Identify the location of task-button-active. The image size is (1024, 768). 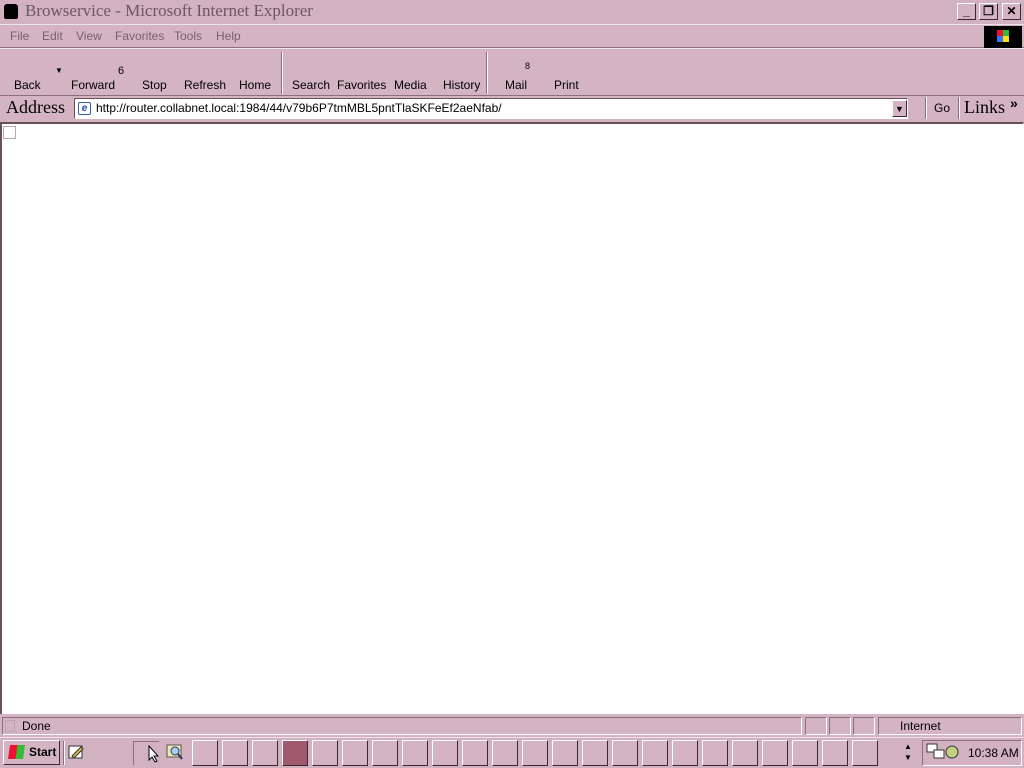
(295, 753).